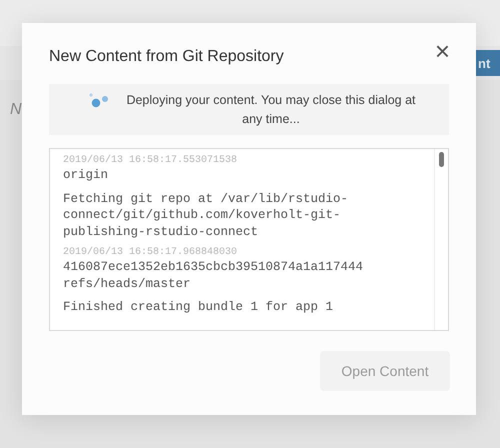 The height and width of the screenshot is (448, 500). What do you see at coordinates (86, 175) in the screenshot?
I see `log-message: origin` at bounding box center [86, 175].